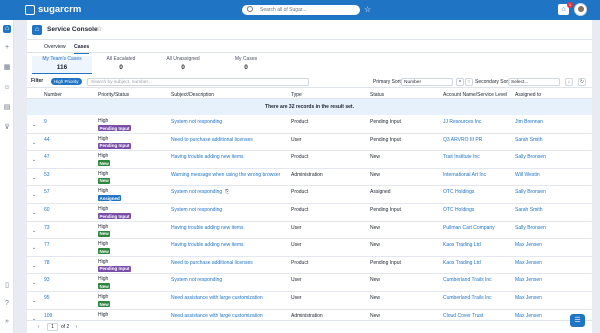 The width and height of the screenshot is (600, 333). What do you see at coordinates (469, 228) in the screenshot?
I see `account-link: Pullman Cart Company` at bounding box center [469, 228].